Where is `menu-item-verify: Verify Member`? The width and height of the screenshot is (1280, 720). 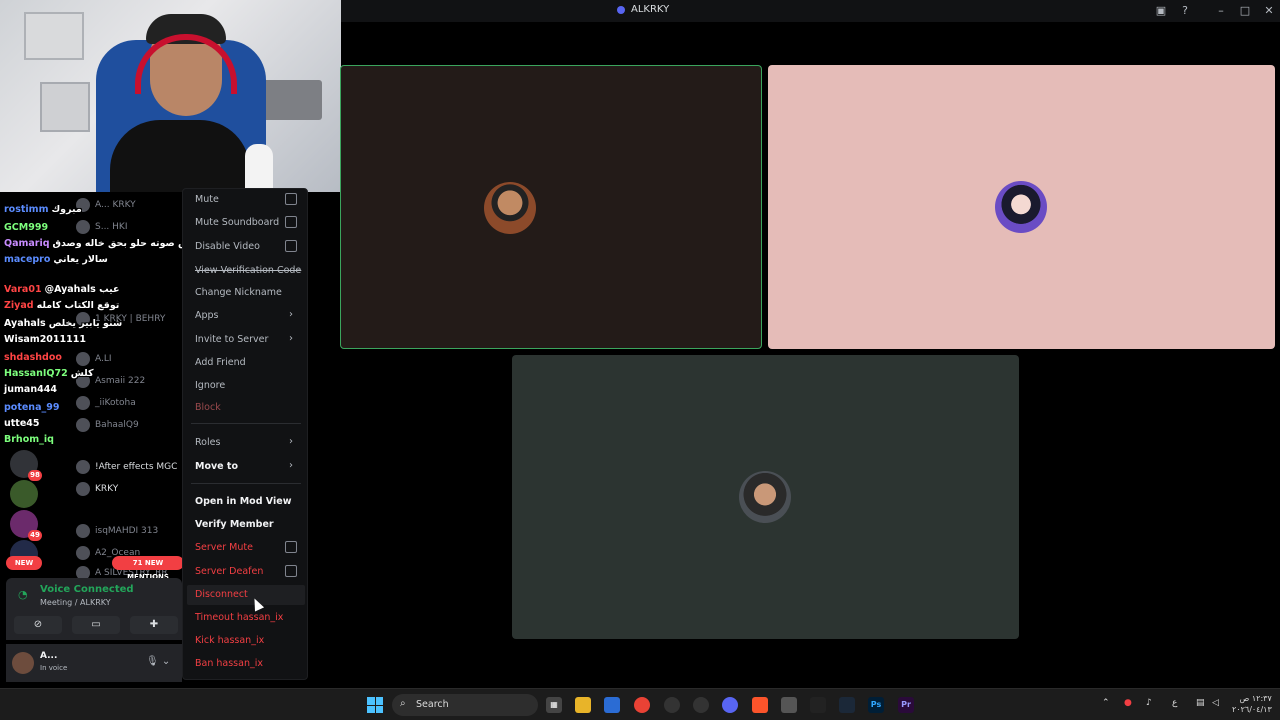
menu-item-verify: Verify Member is located at coordinates (234, 524).